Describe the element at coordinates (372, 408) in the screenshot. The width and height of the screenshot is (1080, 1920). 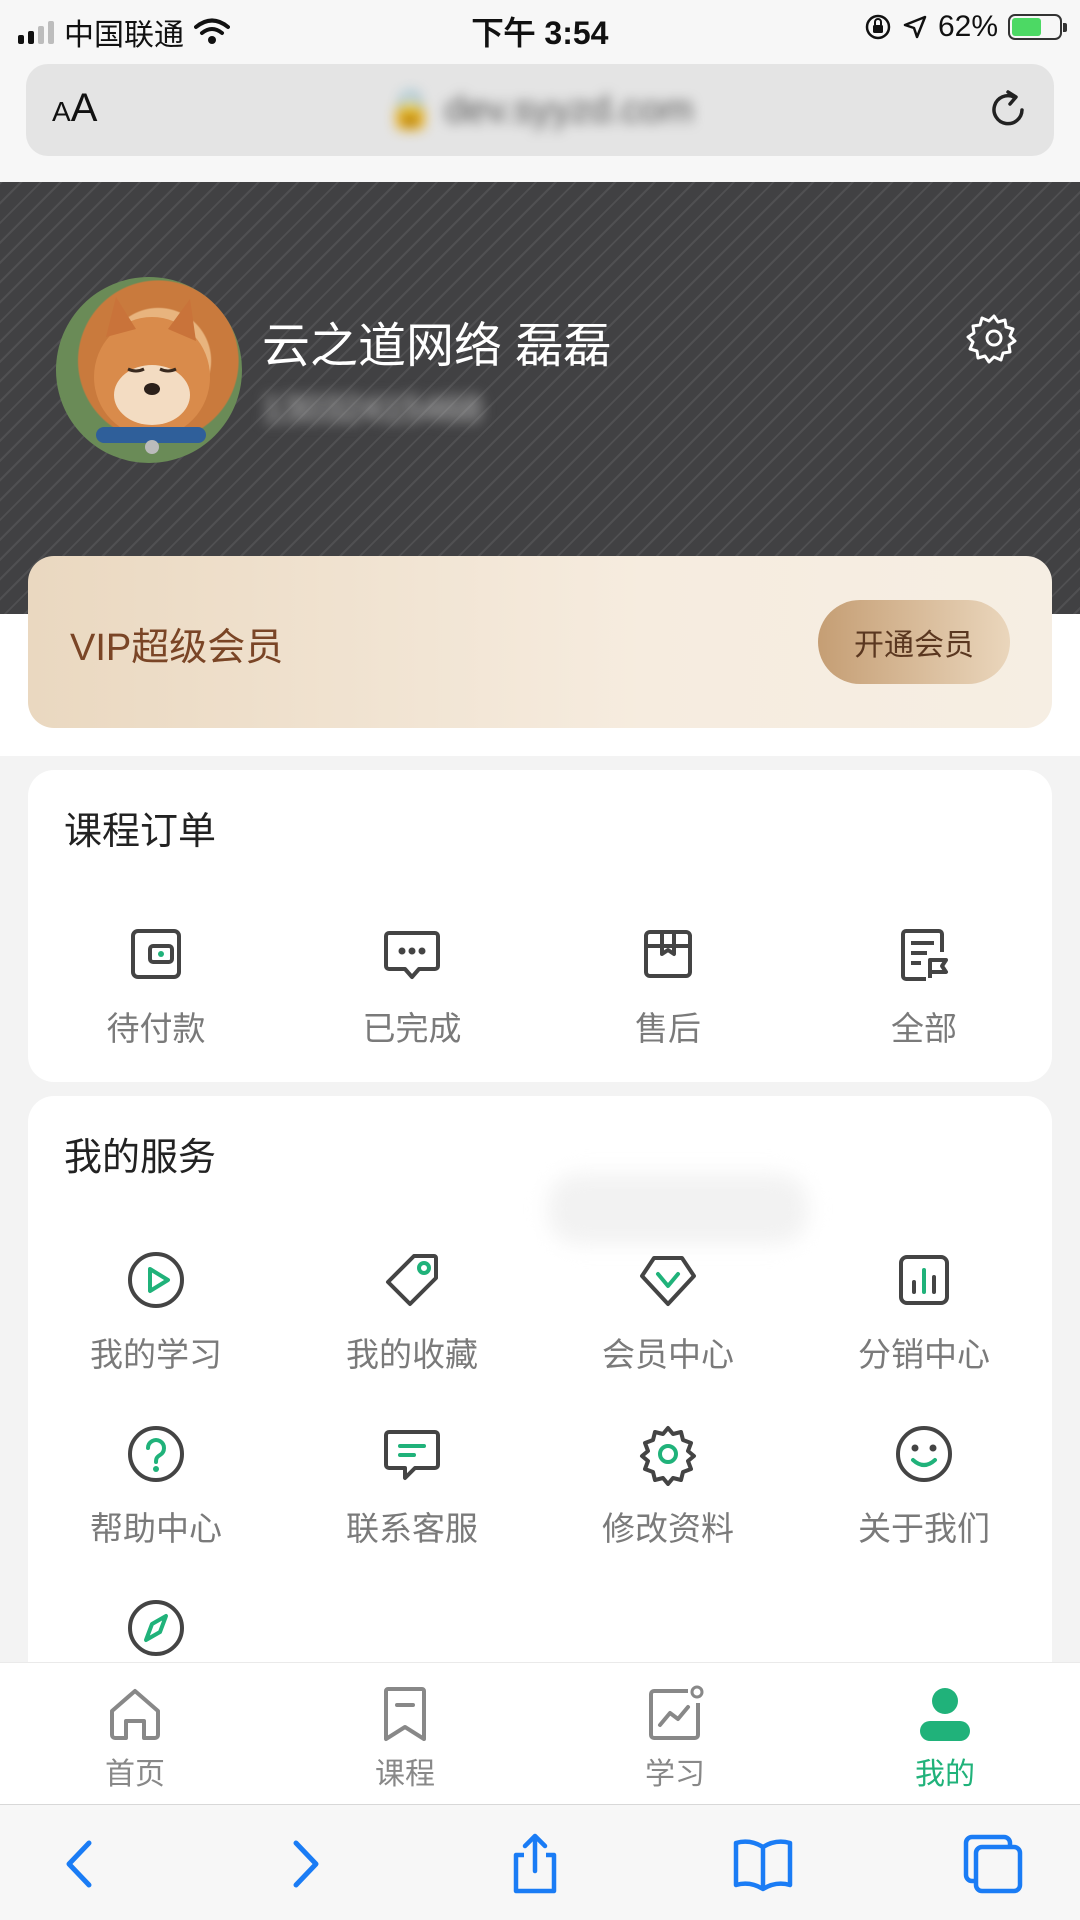
I see `phone-number: 13032415468` at that location.